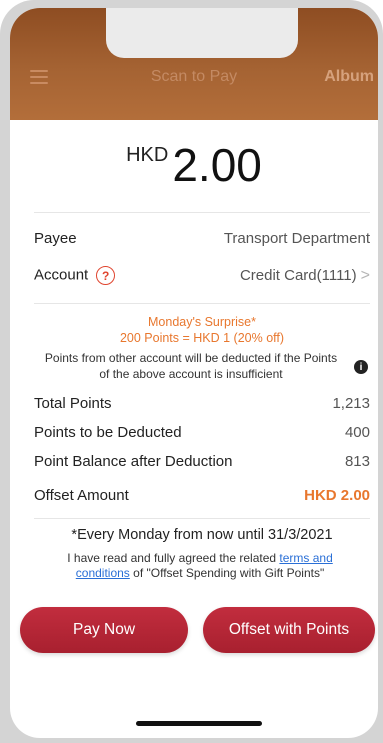  What do you see at coordinates (194, 76) in the screenshot?
I see `header-title: Scan to Pay` at bounding box center [194, 76].